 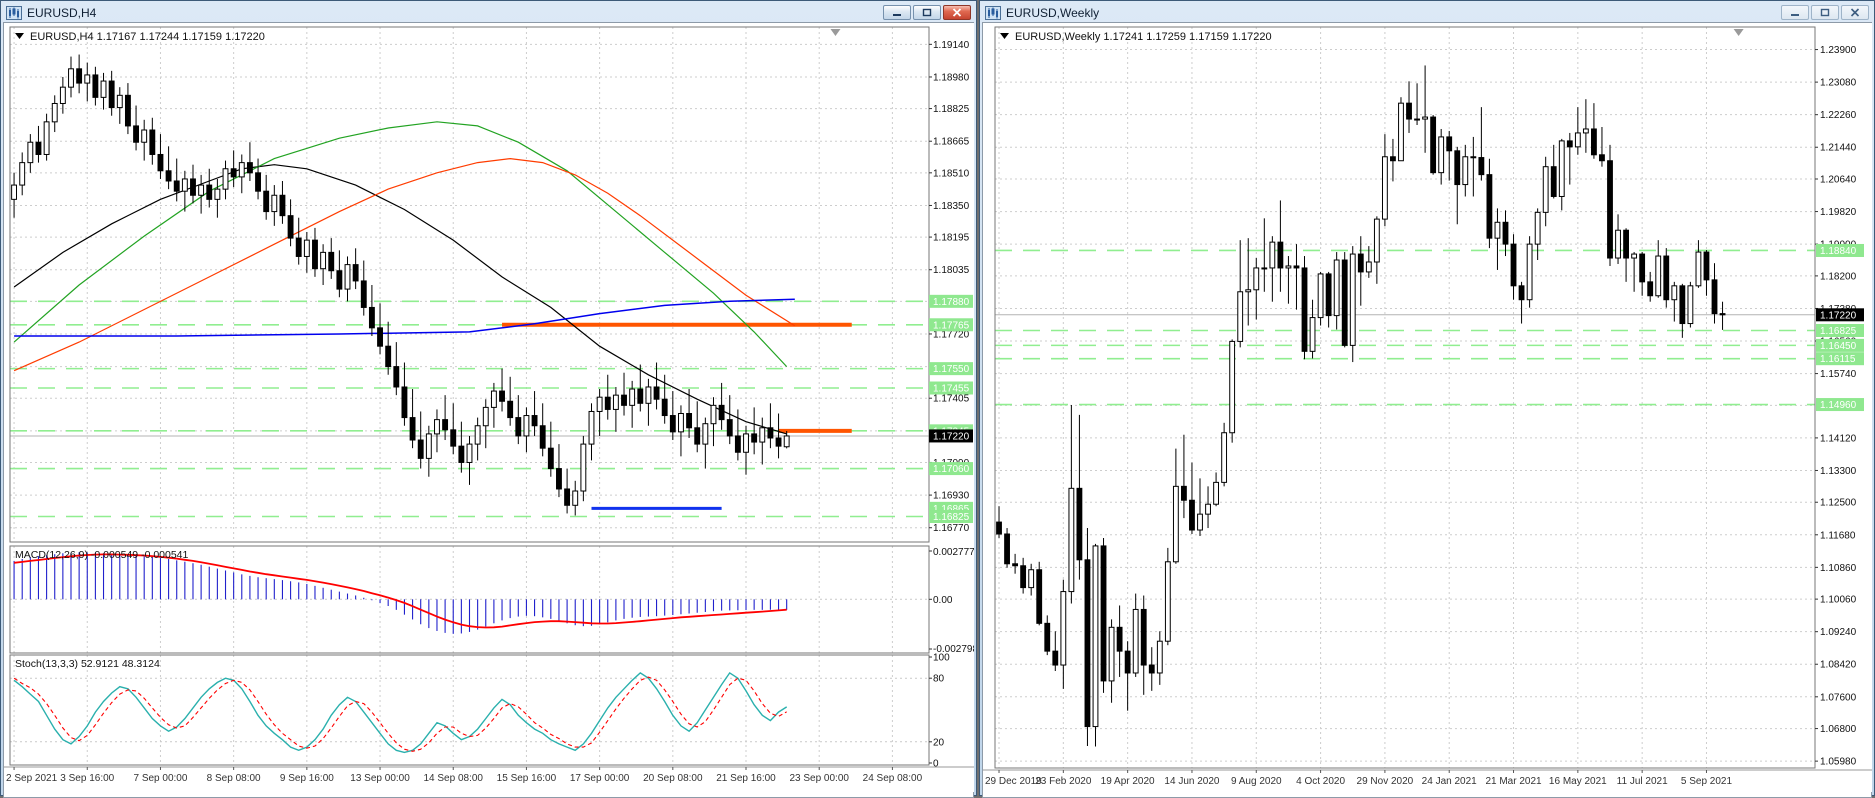 What do you see at coordinates (1838, 346) in the screenshot?
I see `svg-text: 1.16450` at bounding box center [1838, 346].